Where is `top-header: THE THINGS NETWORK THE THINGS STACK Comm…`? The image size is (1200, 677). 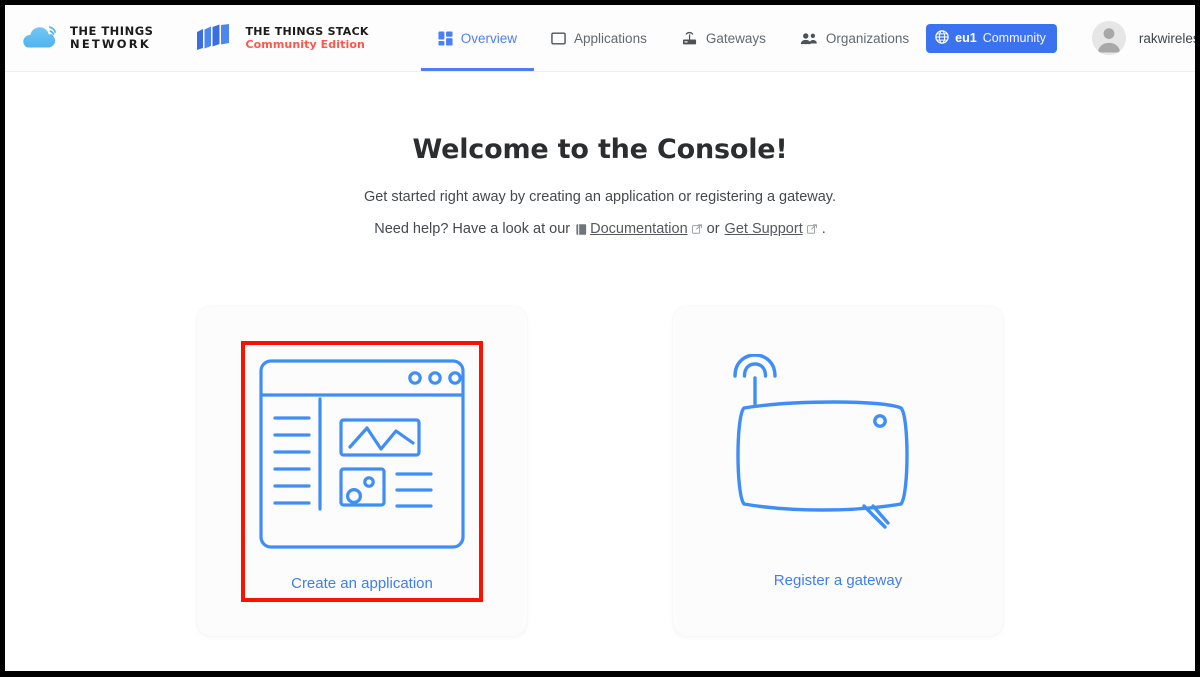 top-header: THE THINGS NETWORK THE THINGS STACK Comm… is located at coordinates (600, 38).